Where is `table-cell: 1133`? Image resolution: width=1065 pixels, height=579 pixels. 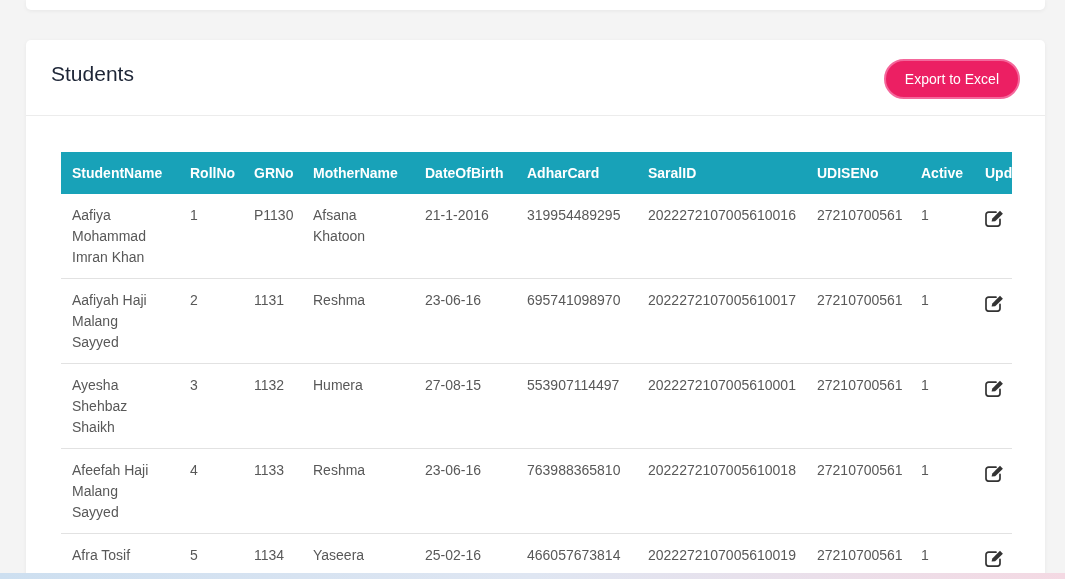 table-cell: 1133 is located at coordinates (272, 491).